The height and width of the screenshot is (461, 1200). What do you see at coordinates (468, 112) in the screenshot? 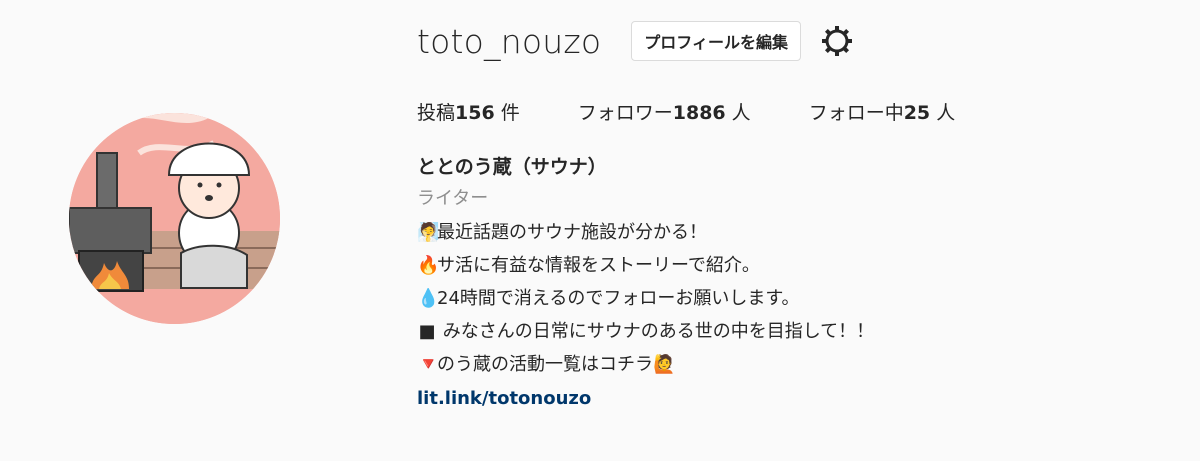
I see `posts-stat: 投稿156 件` at bounding box center [468, 112].